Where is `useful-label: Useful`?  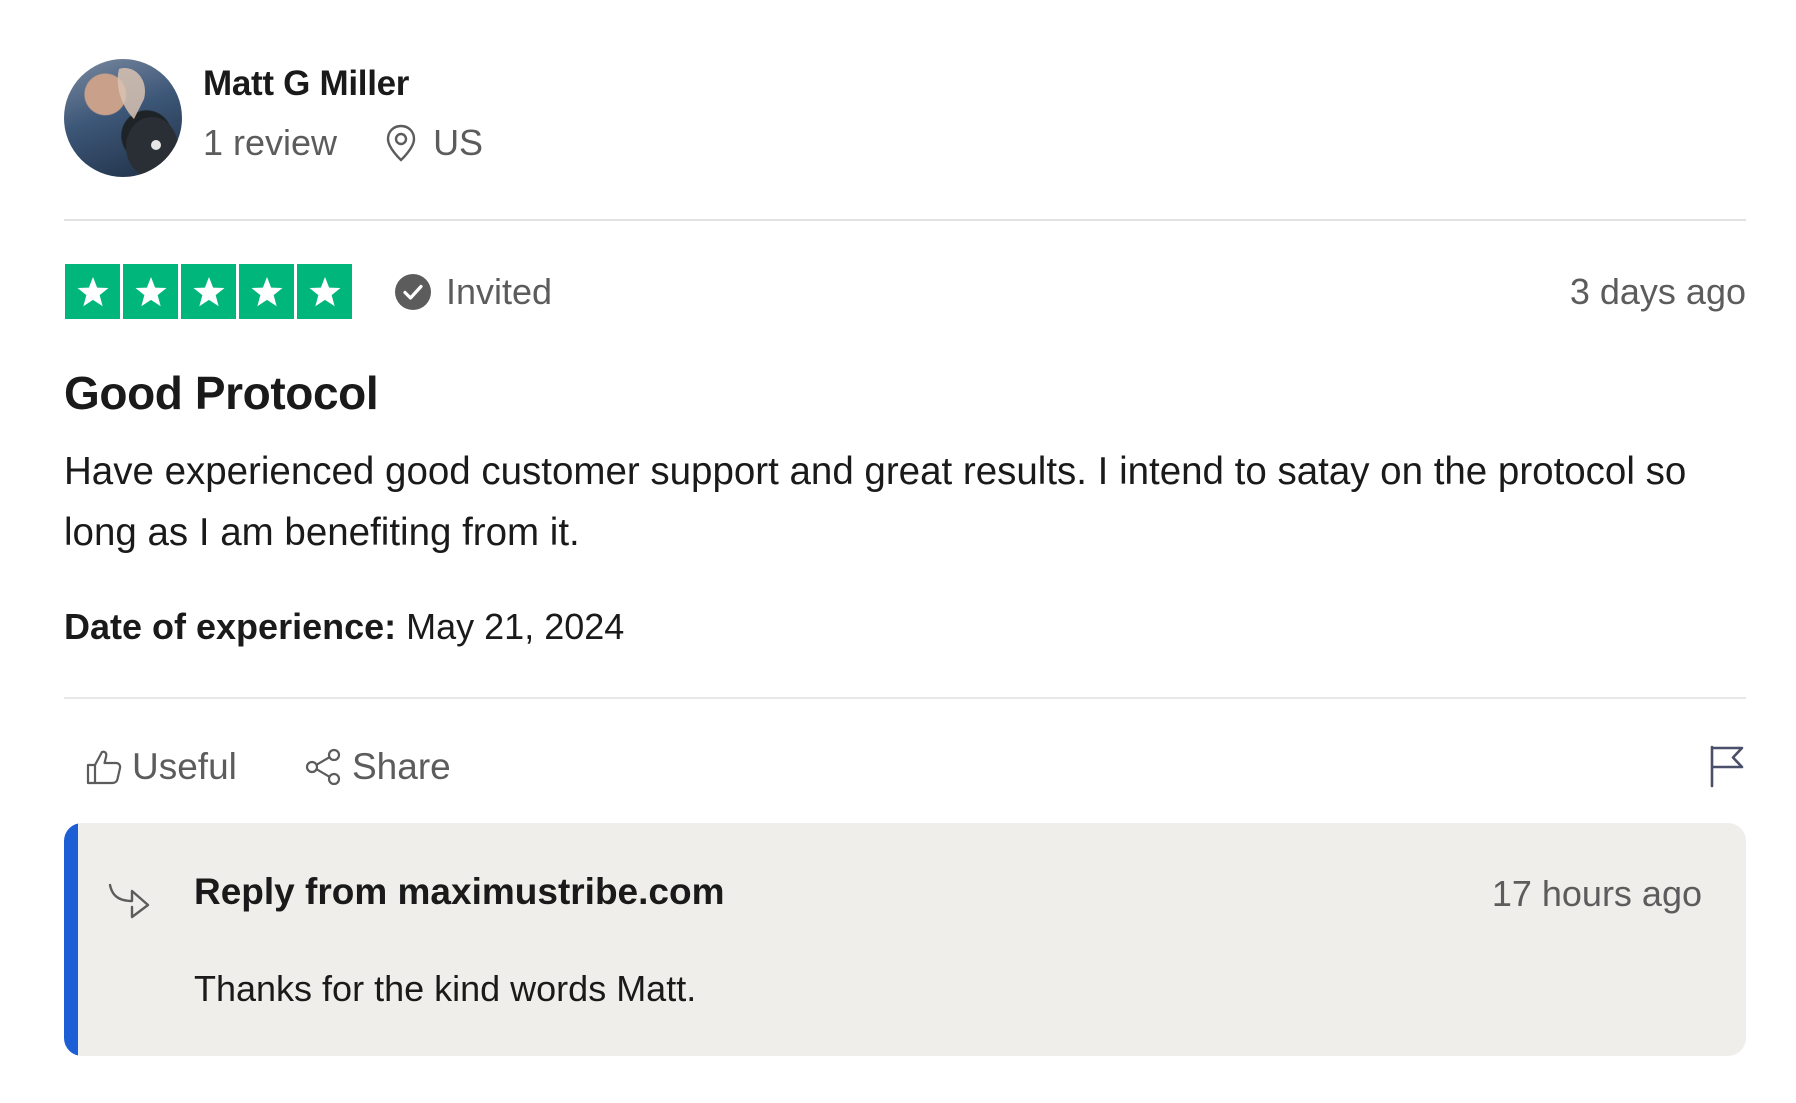 useful-label: Useful is located at coordinates (184, 766).